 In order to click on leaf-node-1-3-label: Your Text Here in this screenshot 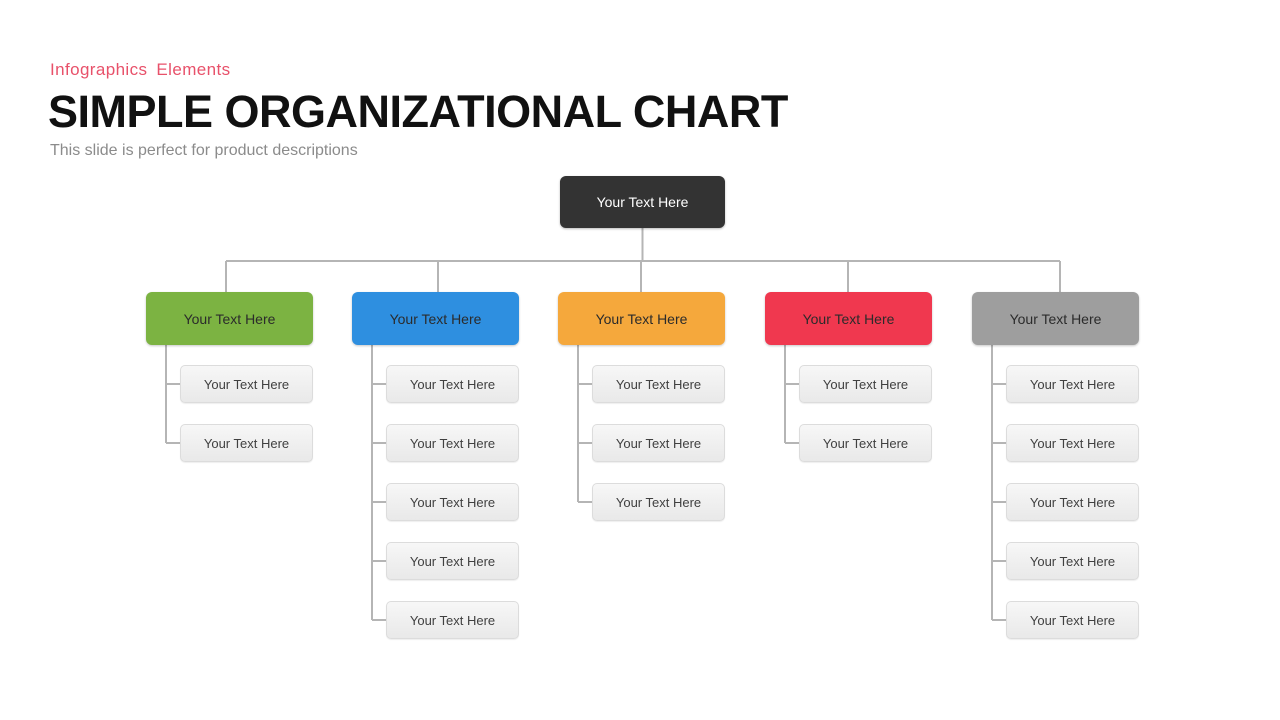, I will do `click(452, 561)`.